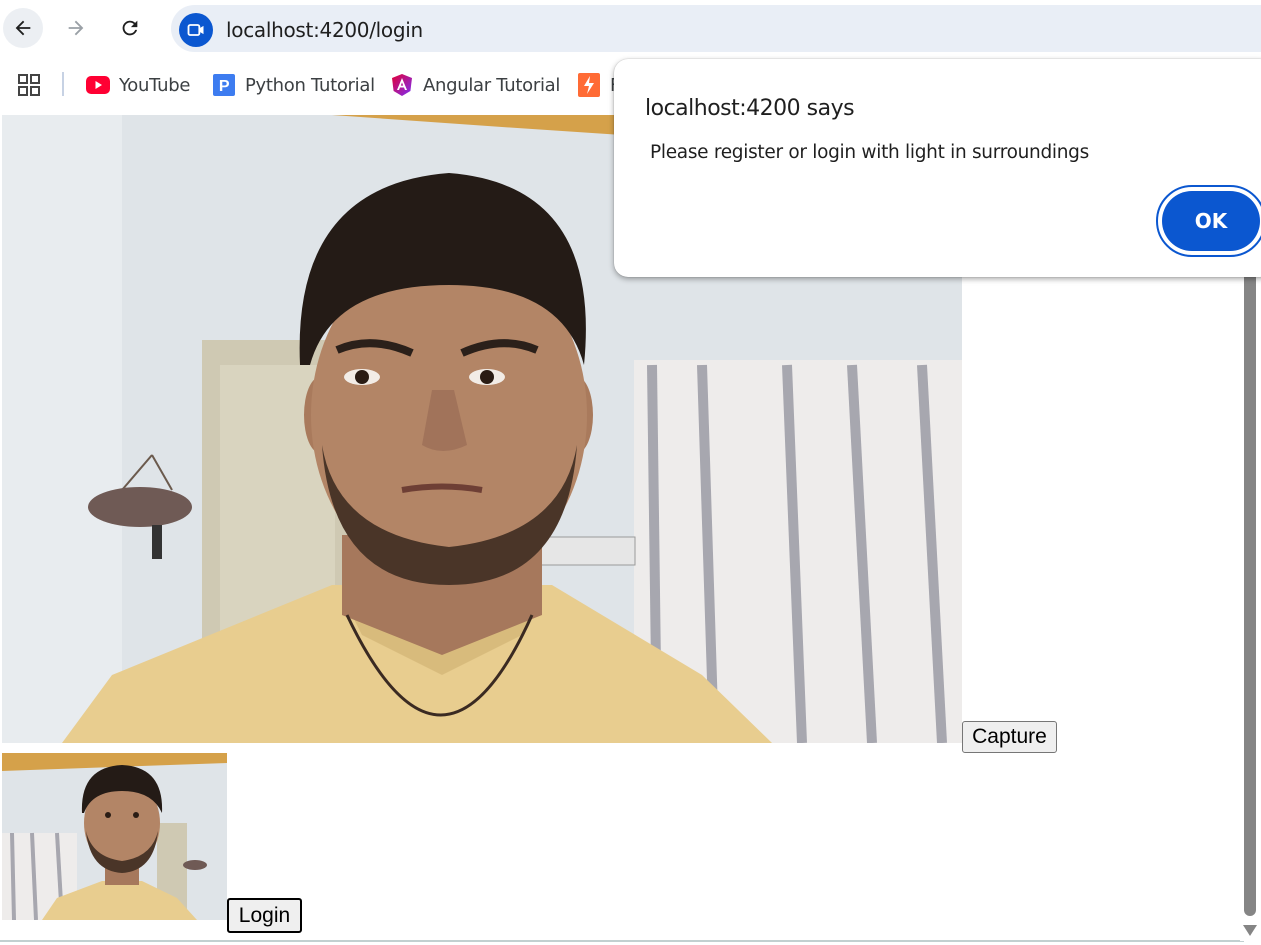  What do you see at coordinates (492, 85) in the screenshot?
I see `bookmark-label: Angular Tutorial` at bounding box center [492, 85].